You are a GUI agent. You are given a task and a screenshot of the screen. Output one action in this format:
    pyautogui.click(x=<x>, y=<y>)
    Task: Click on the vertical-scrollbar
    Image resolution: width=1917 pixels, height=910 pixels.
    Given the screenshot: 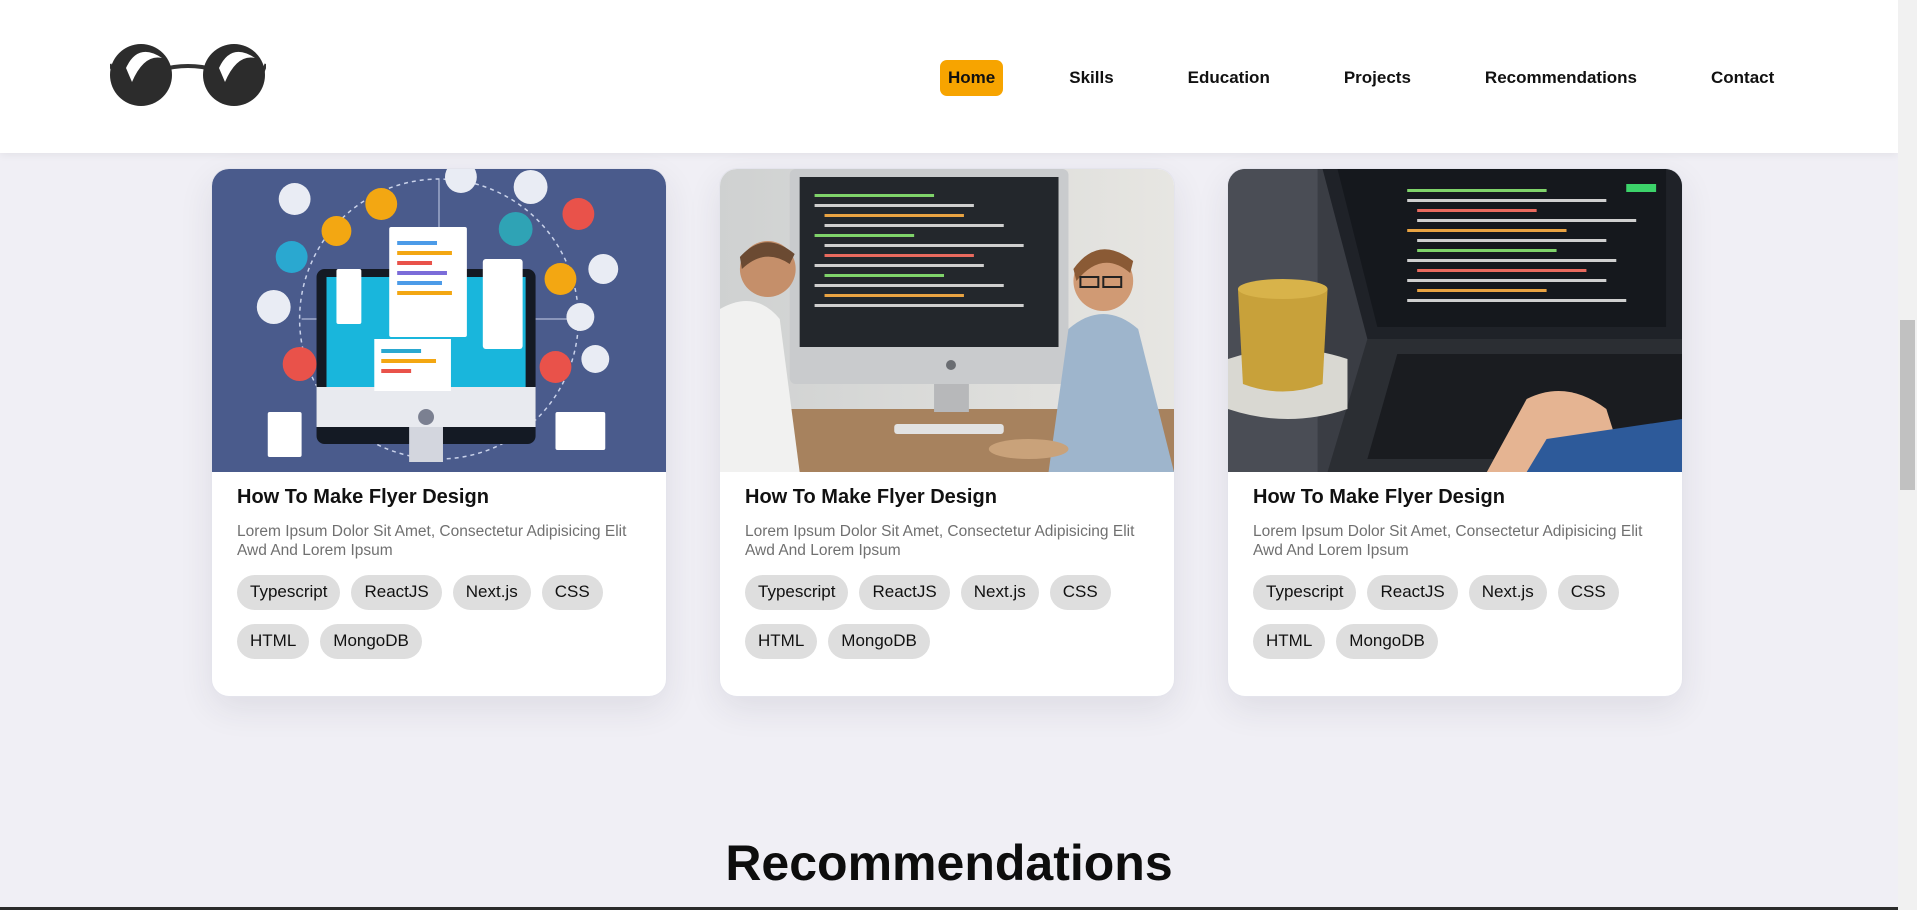 What is the action you would take?
    pyautogui.click(x=1907, y=455)
    